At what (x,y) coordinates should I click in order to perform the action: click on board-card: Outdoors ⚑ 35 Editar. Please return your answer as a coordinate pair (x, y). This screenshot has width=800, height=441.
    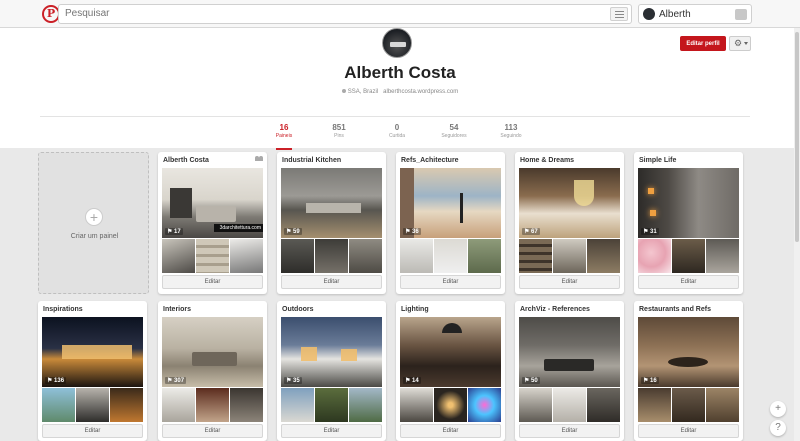
    Looking at the image, I should click on (331, 371).